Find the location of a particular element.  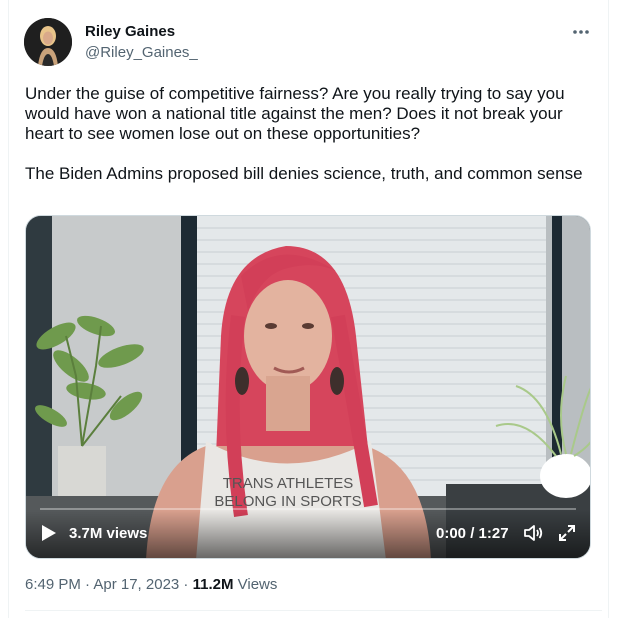

fullscreen-button is located at coordinates (567, 533).